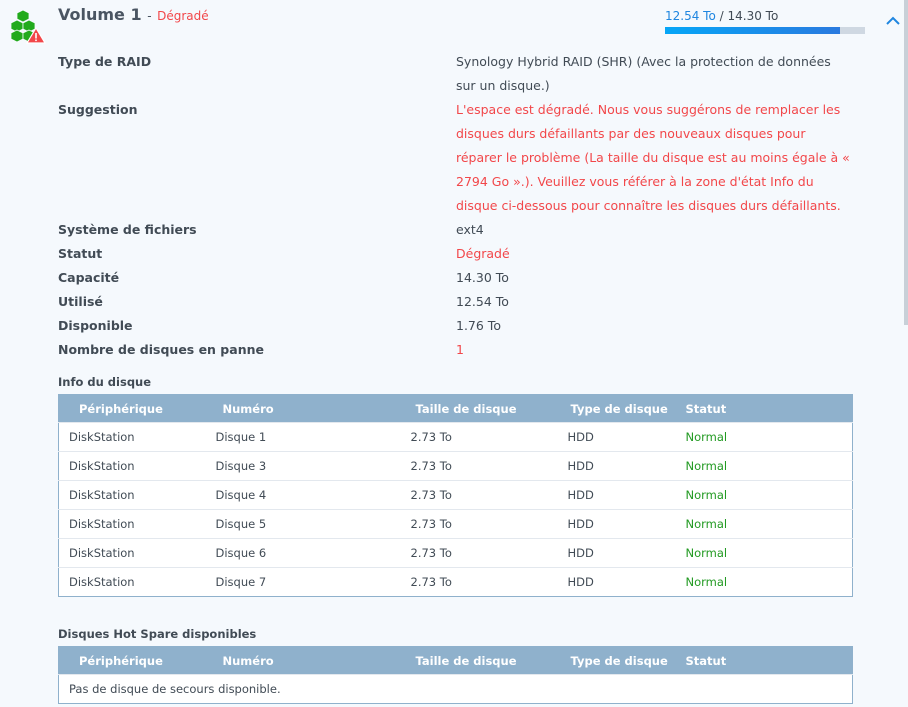 The image size is (908, 707). I want to click on table-row: DiskStation Disque 1 2.73 To HDD Normal, so click(455, 437).